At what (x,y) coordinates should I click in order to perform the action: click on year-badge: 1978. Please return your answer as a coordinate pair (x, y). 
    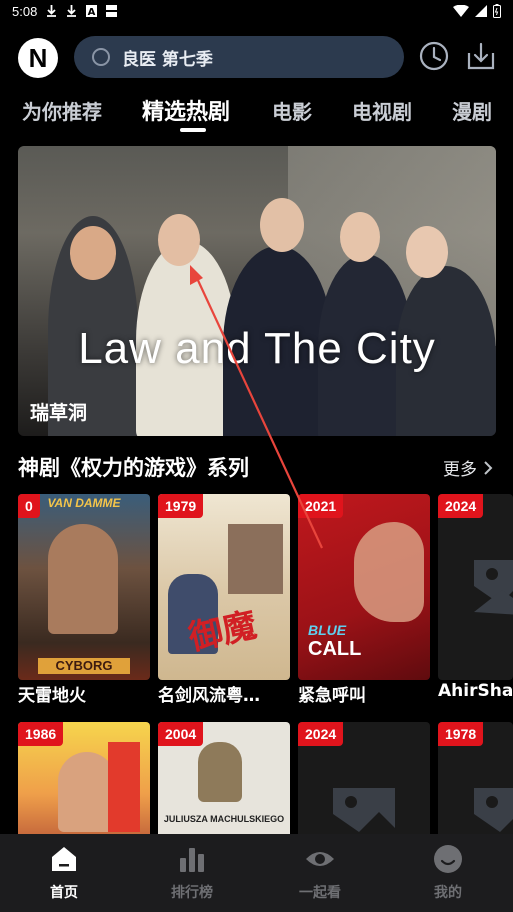
    Looking at the image, I should click on (461, 734).